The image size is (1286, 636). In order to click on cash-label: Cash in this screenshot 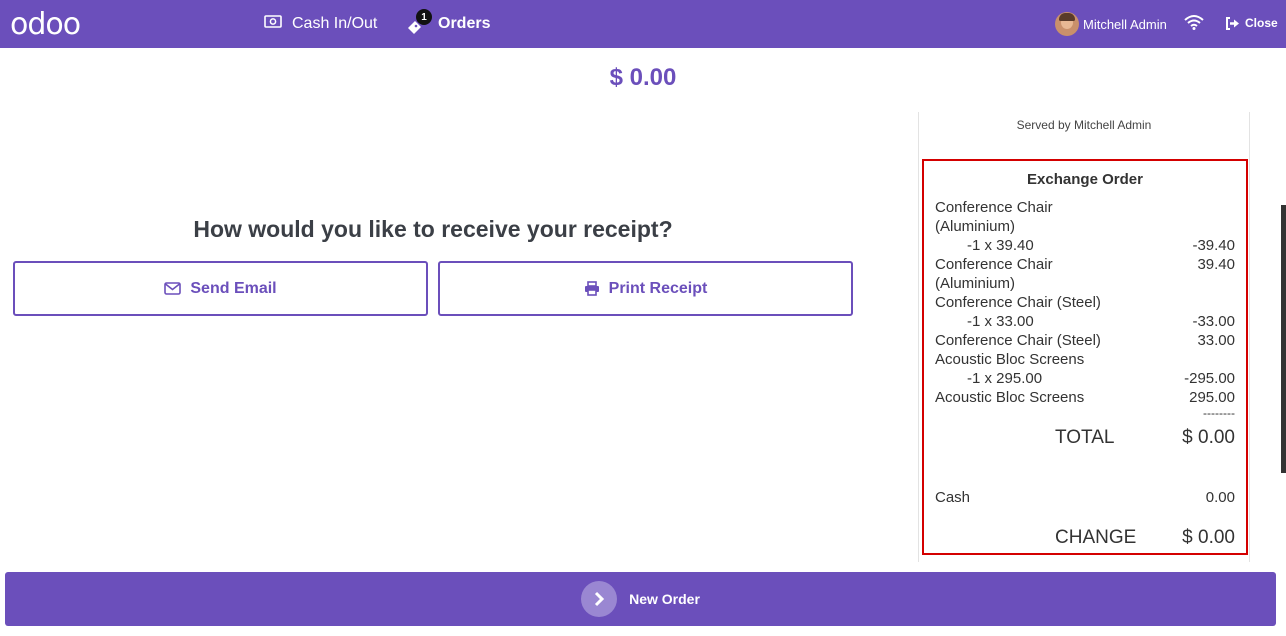, I will do `click(953, 497)`.